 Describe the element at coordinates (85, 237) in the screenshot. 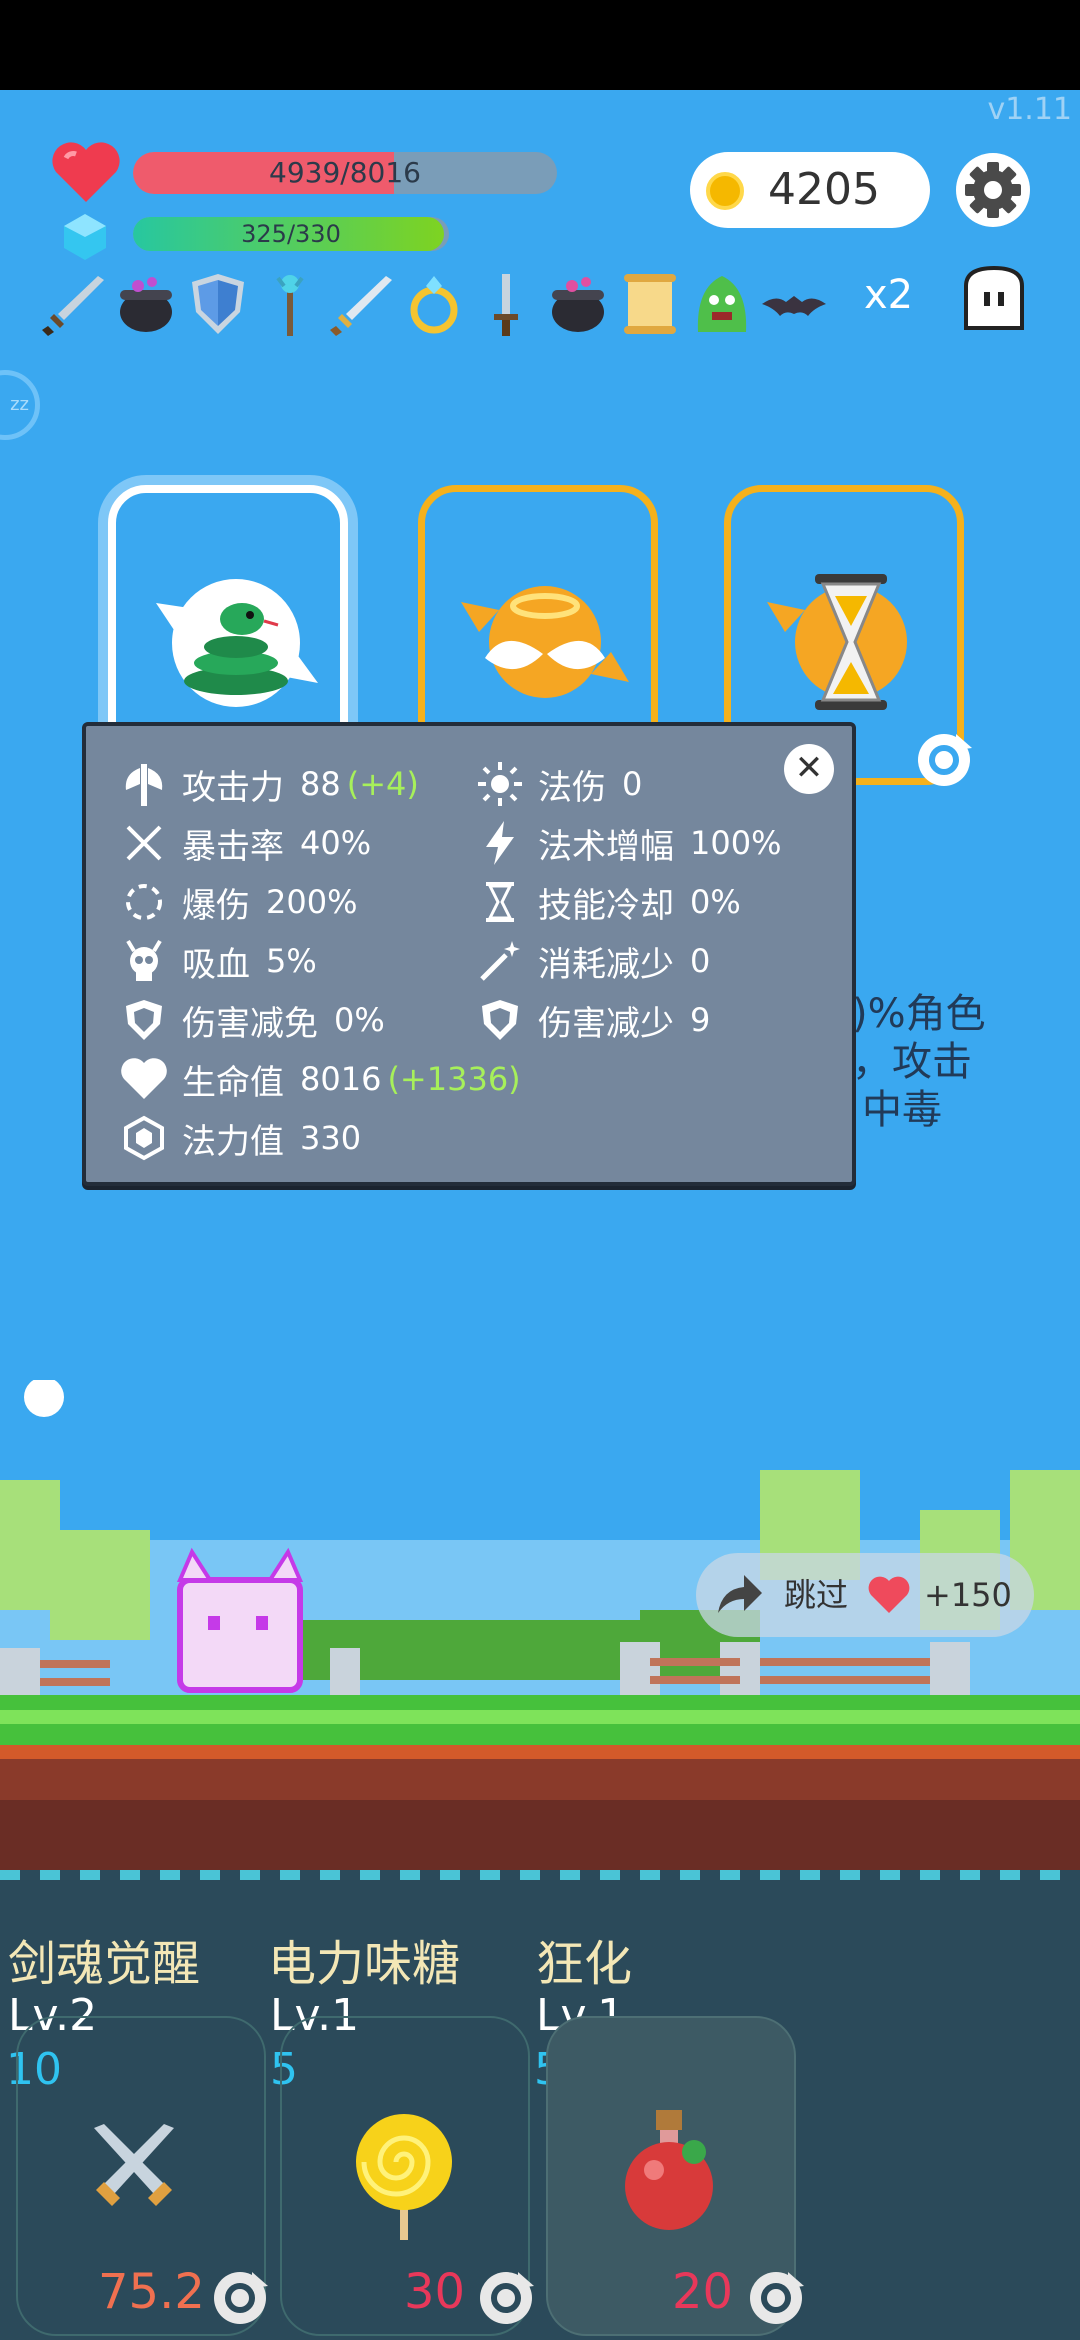

I see `mana-crystal-icon` at that location.